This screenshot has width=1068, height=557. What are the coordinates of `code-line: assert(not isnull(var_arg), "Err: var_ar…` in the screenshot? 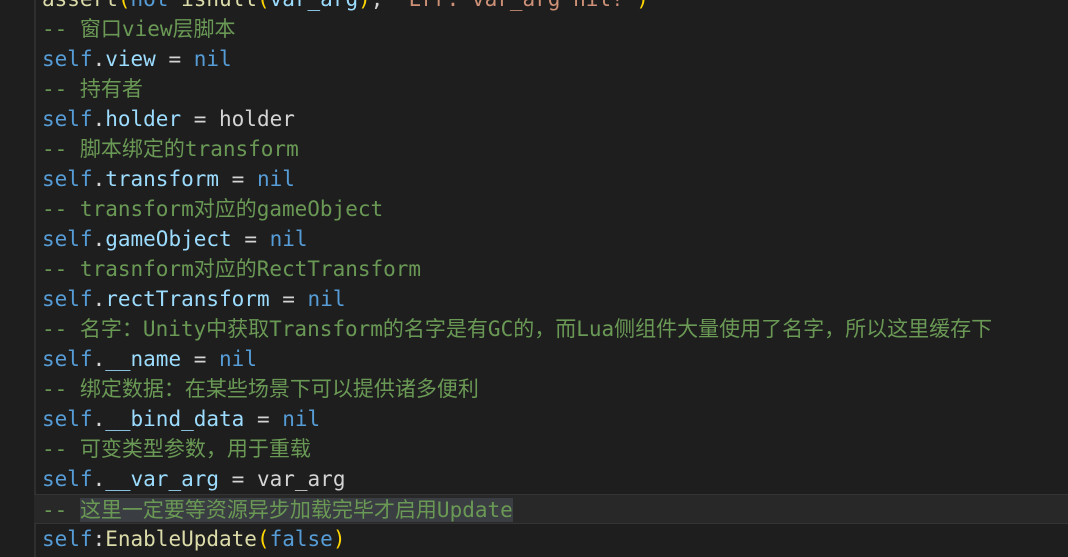 It's located at (555, 7).